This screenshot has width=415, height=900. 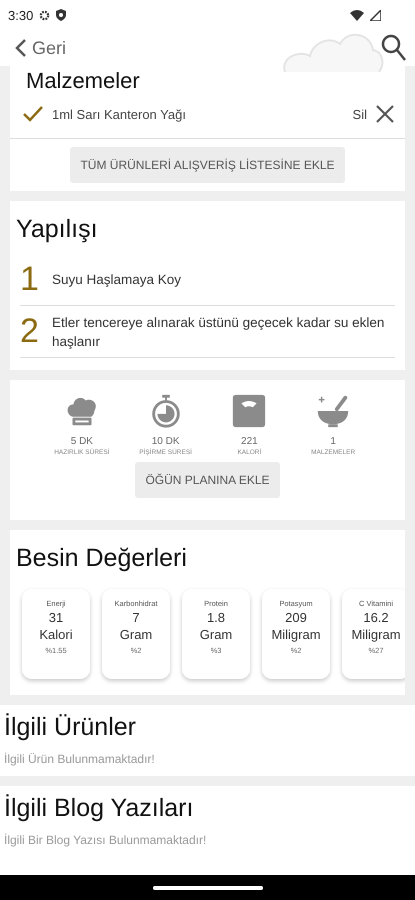 What do you see at coordinates (80, 759) in the screenshot?
I see `empty-message: İlgili Ürün Bulunmamaktadır!` at bounding box center [80, 759].